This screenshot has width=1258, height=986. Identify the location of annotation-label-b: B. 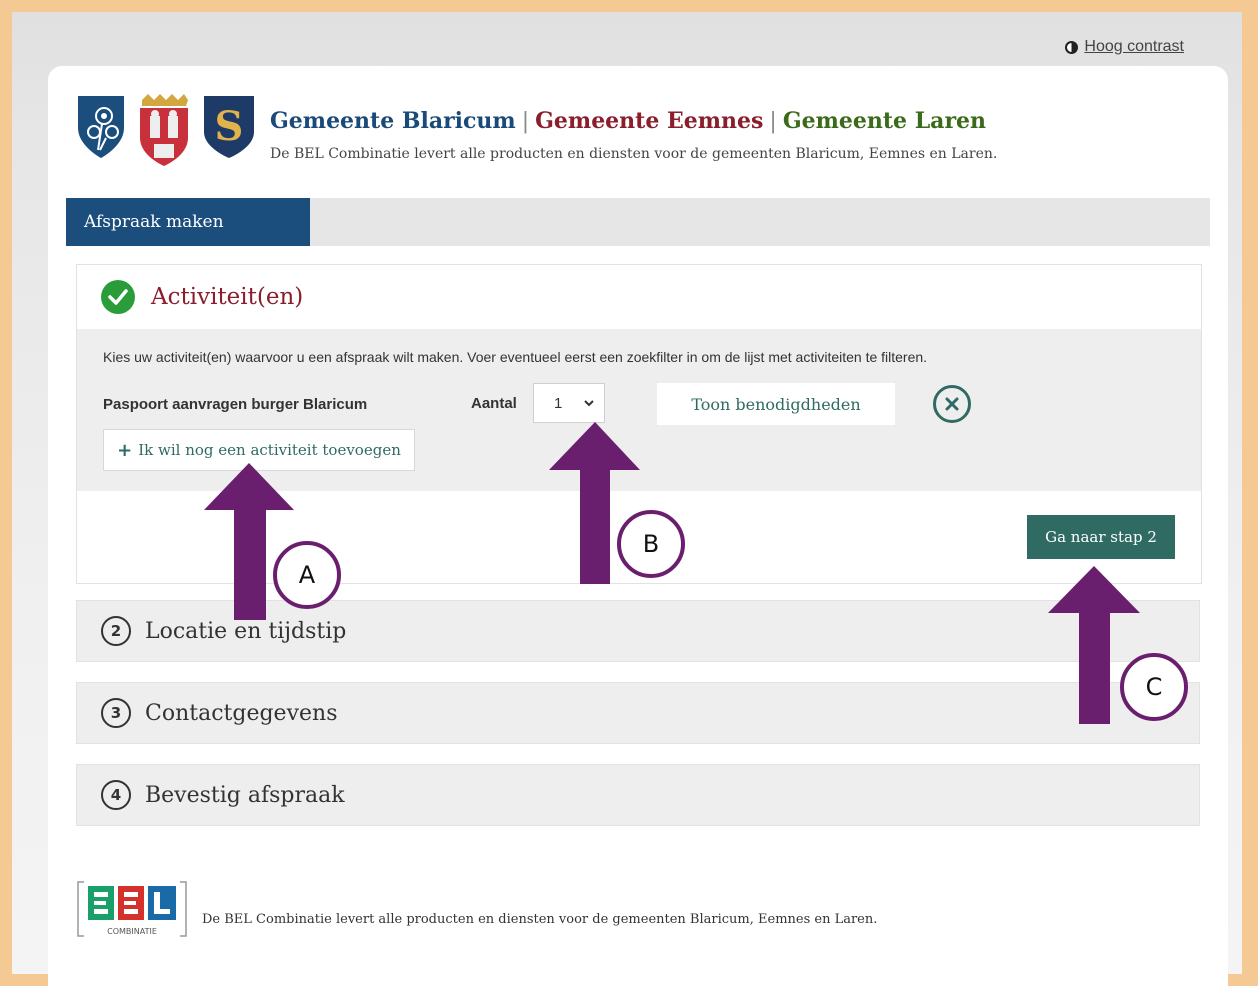
(651, 544).